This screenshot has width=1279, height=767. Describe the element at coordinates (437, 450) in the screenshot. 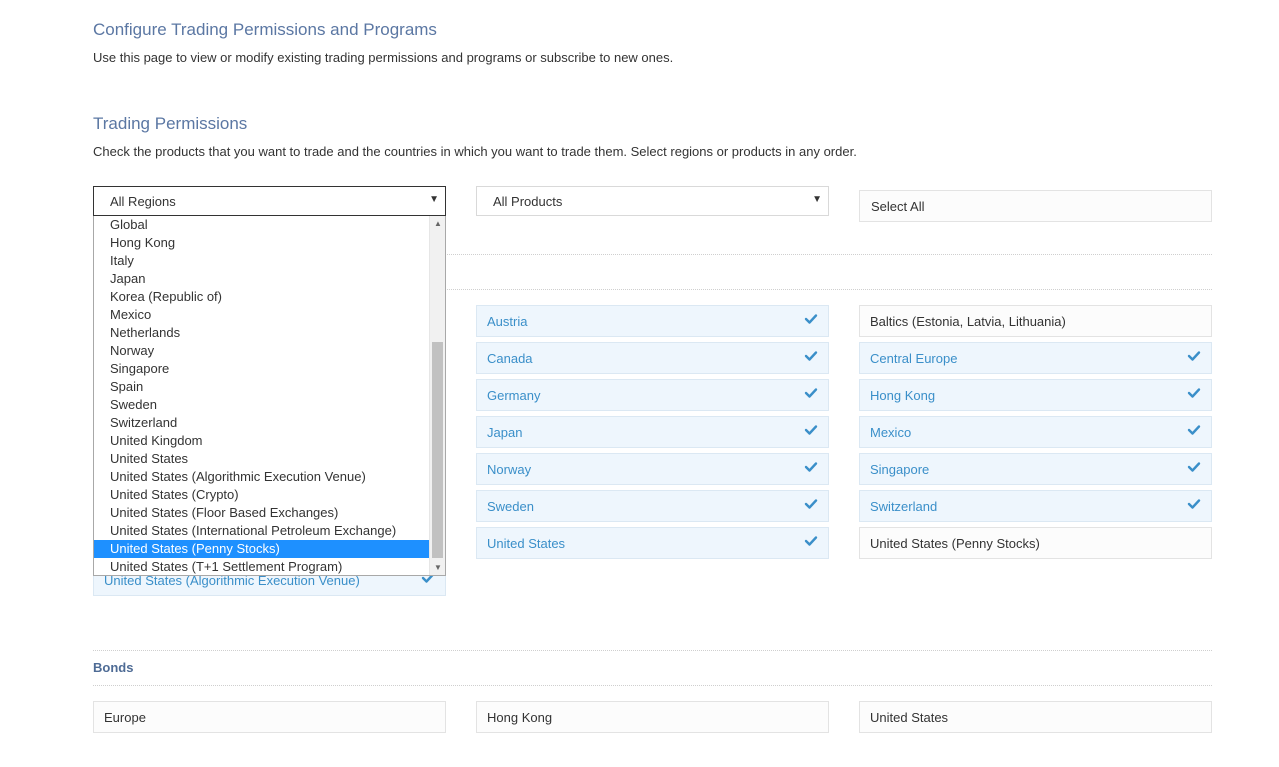

I see `scroll-thumb` at that location.